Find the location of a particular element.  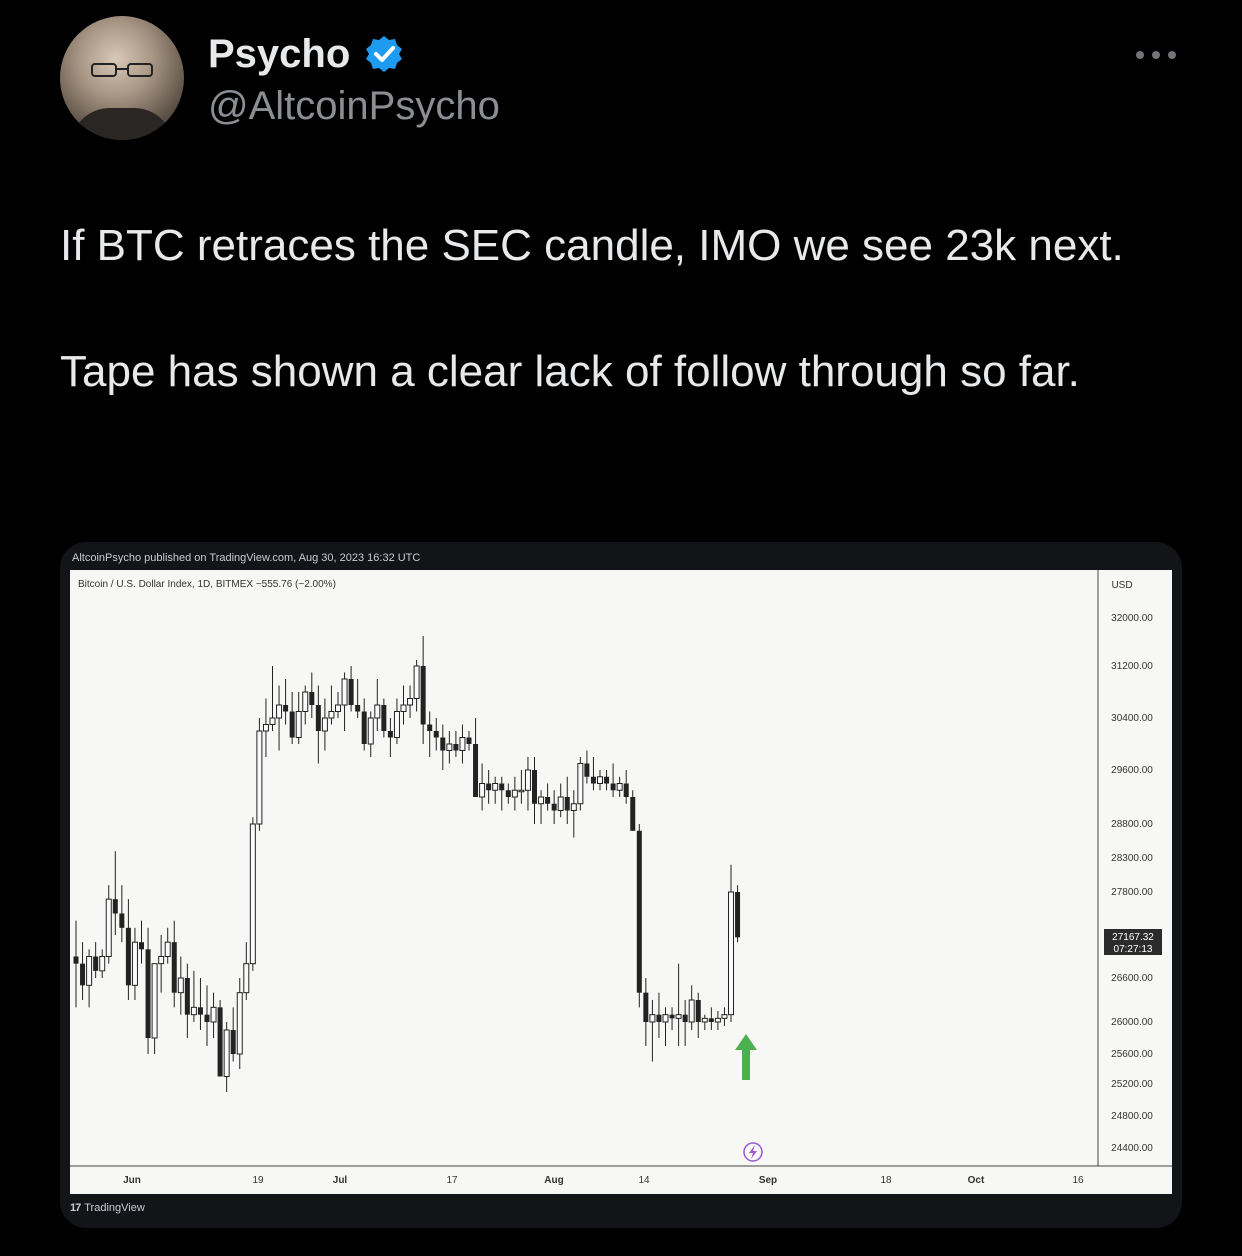

price-tick-label: 25600.00 is located at coordinates (1132, 1054).